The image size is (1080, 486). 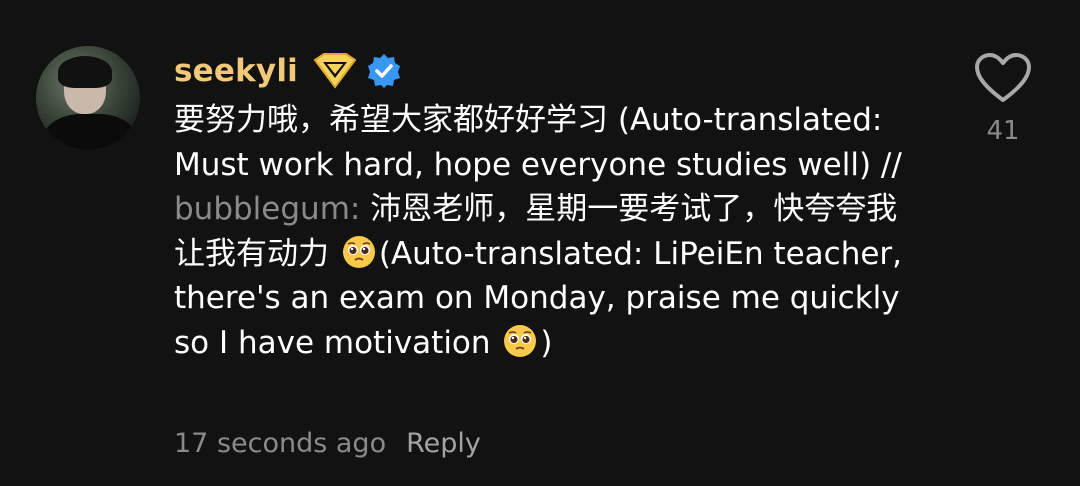 I want to click on username: seekyli, so click(x=236, y=71).